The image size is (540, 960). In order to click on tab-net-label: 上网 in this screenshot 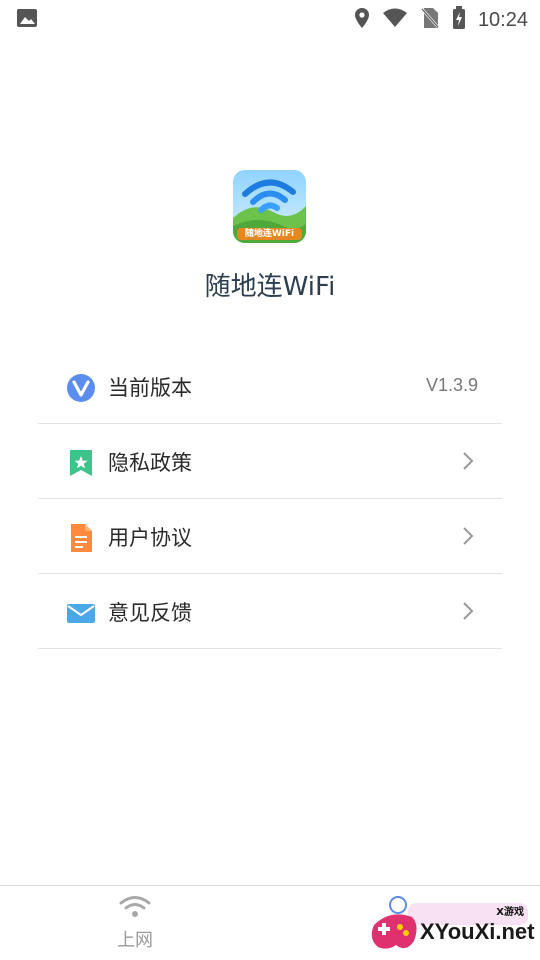, I will do `click(135, 940)`.